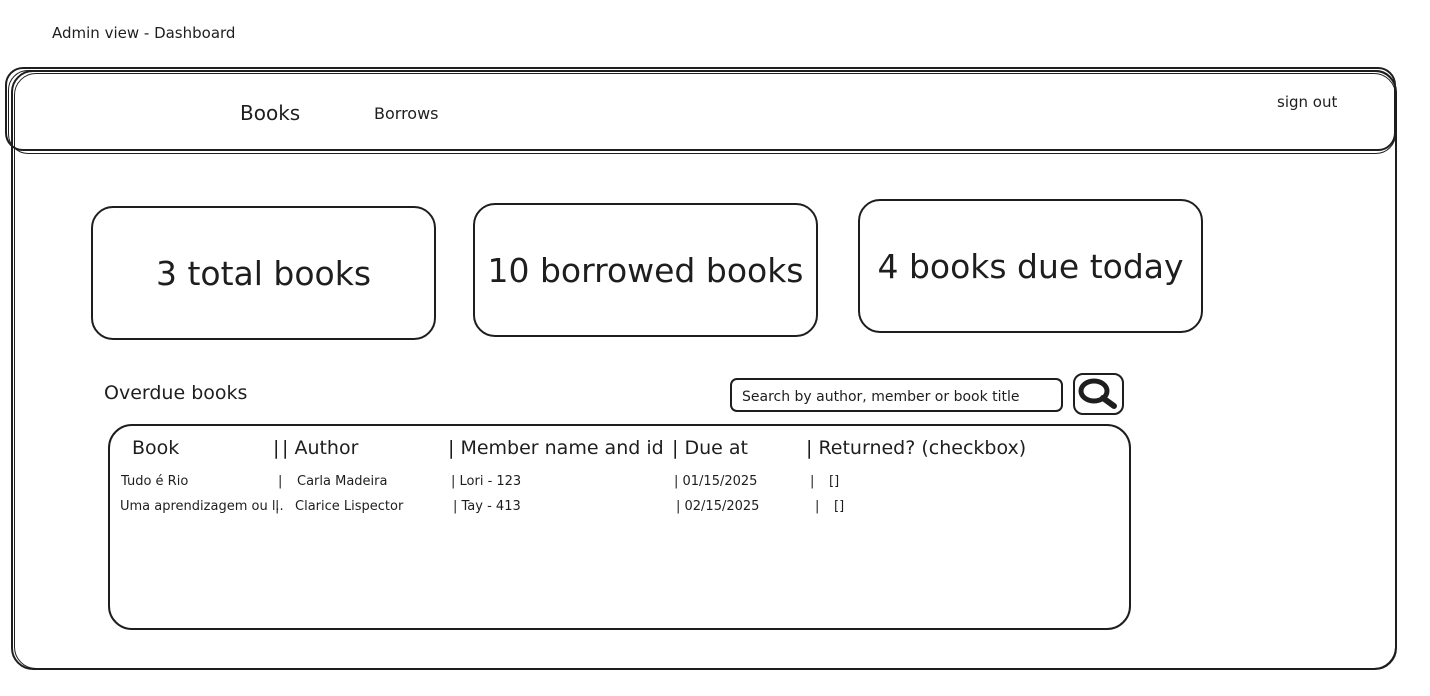 Image resolution: width=1430 pixels, height=696 pixels. I want to click on overdue-books-title: Overdue books, so click(176, 393).